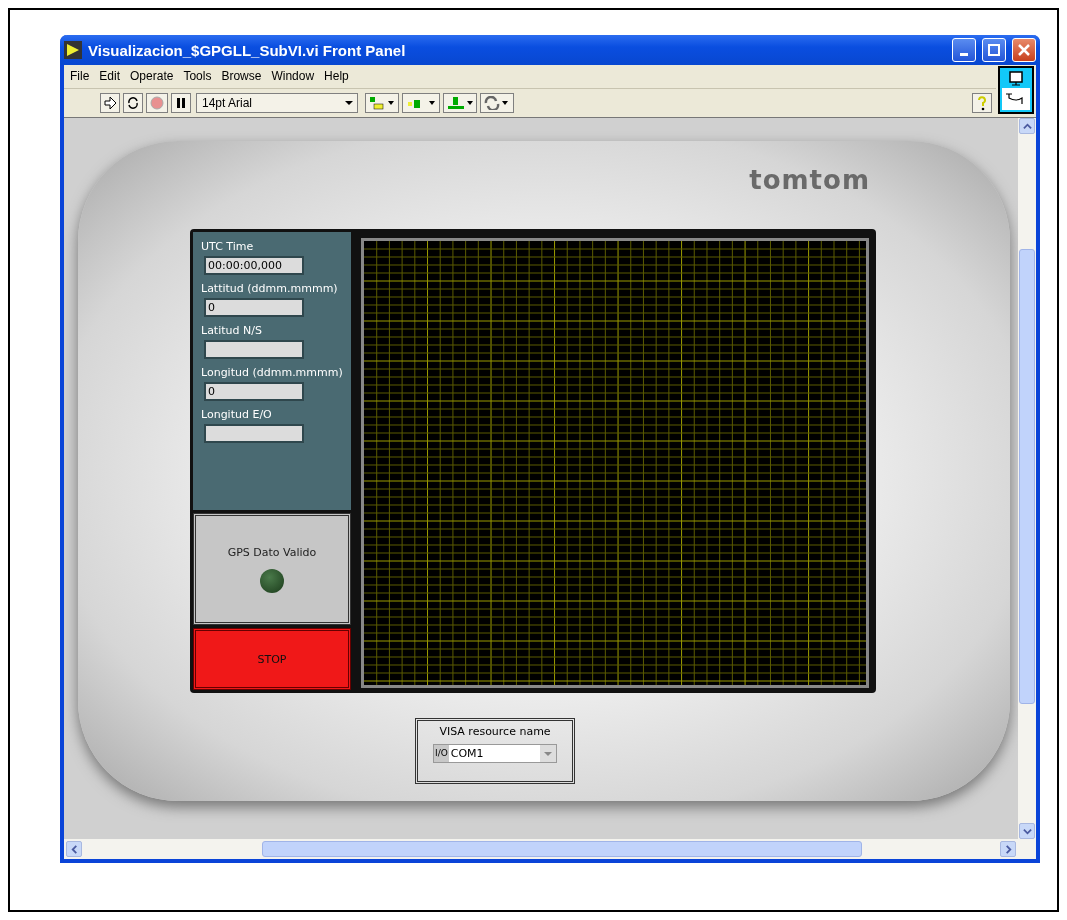 This screenshot has height=920, width=1067. I want to click on font-dropdown: 14pt Arial, so click(277, 103).